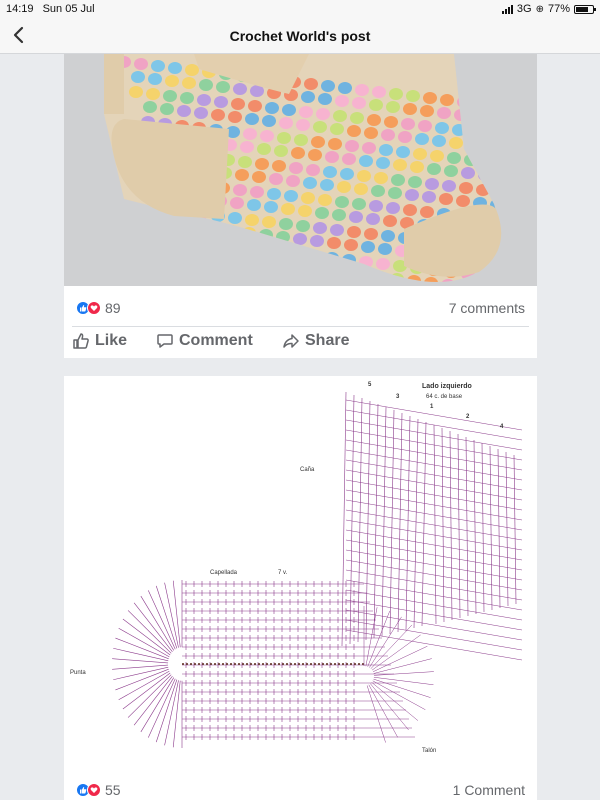  What do you see at coordinates (300, 309) in the screenshot?
I see `reaction-summary: 89 7 comments` at bounding box center [300, 309].